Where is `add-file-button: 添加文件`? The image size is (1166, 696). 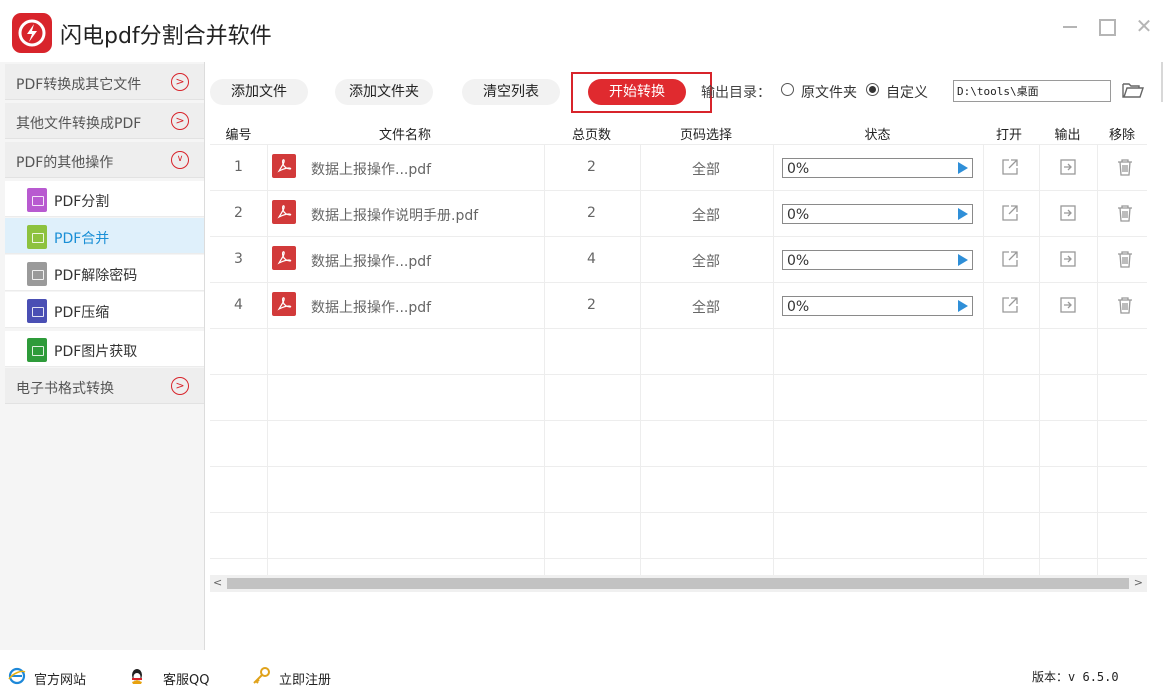
add-file-button: 添加文件 is located at coordinates (259, 92).